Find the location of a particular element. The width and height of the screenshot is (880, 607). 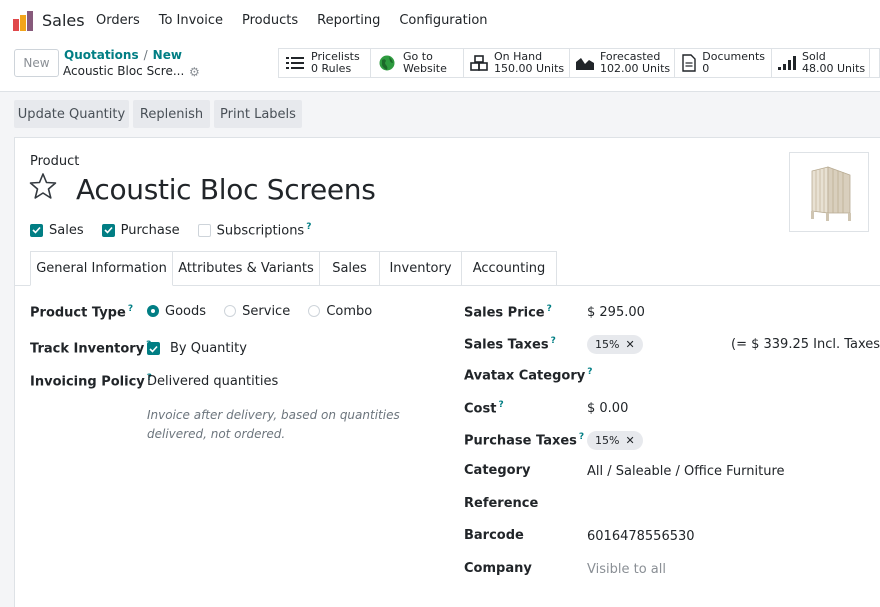

tab-inventory: Inventory is located at coordinates (421, 268).